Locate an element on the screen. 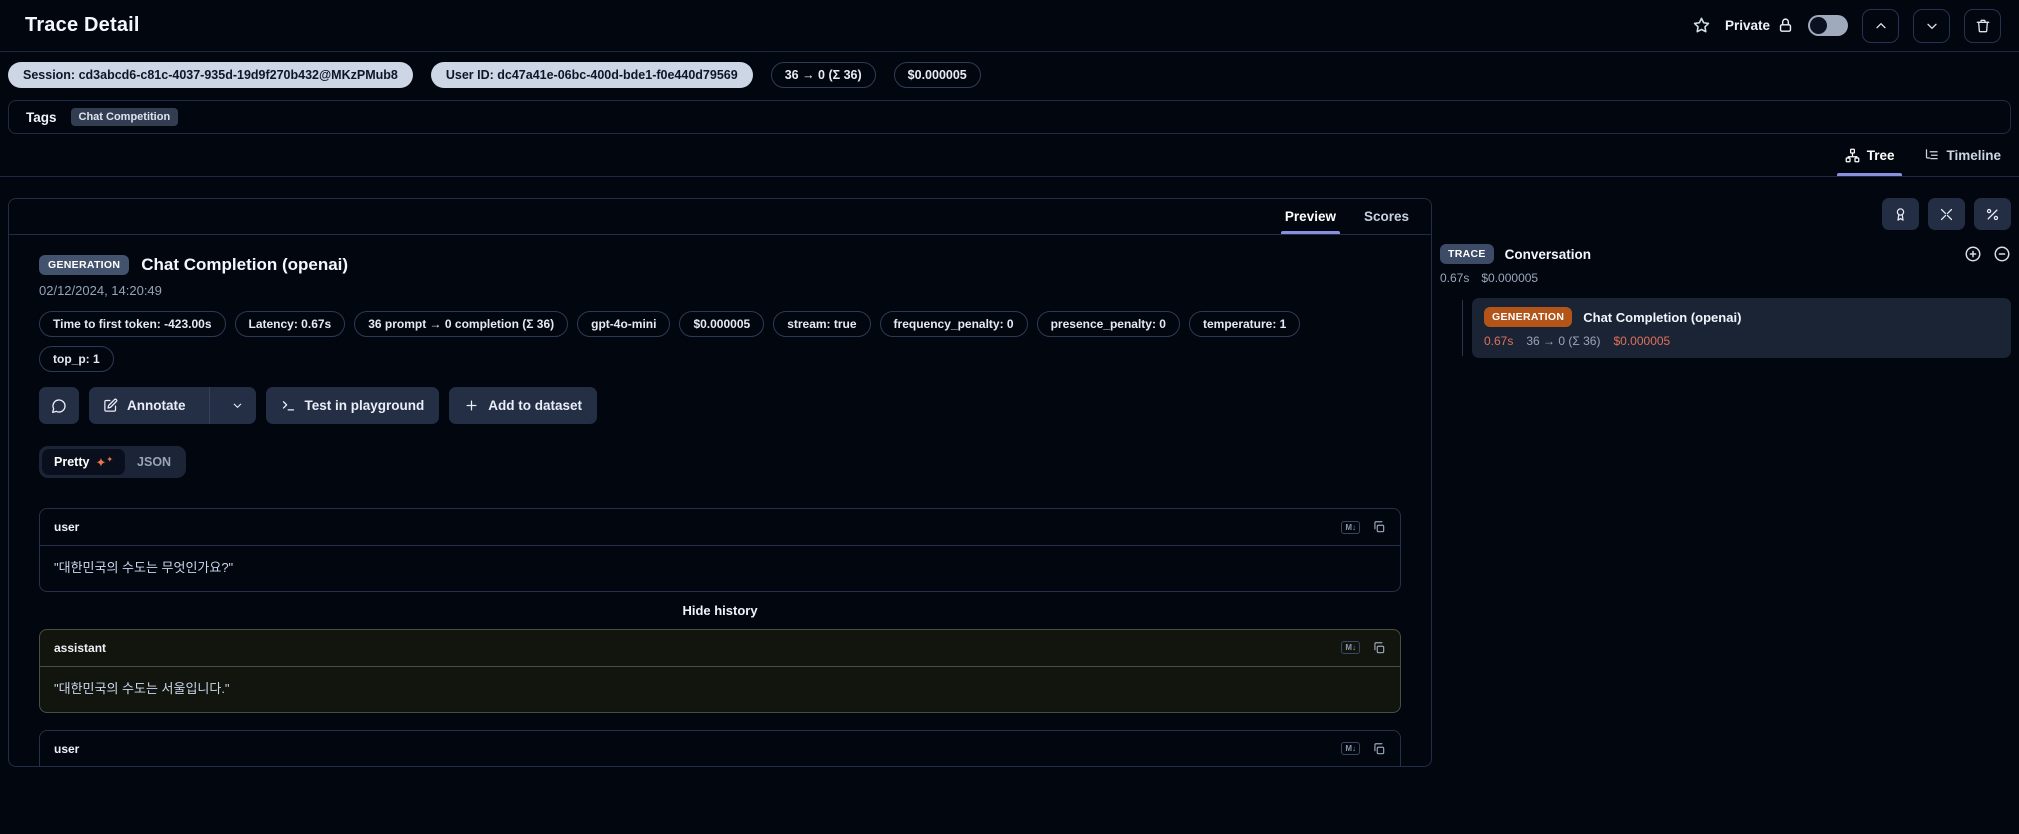 This screenshot has height=834, width=2019. tree-item-latency: 0.67s is located at coordinates (1499, 341).